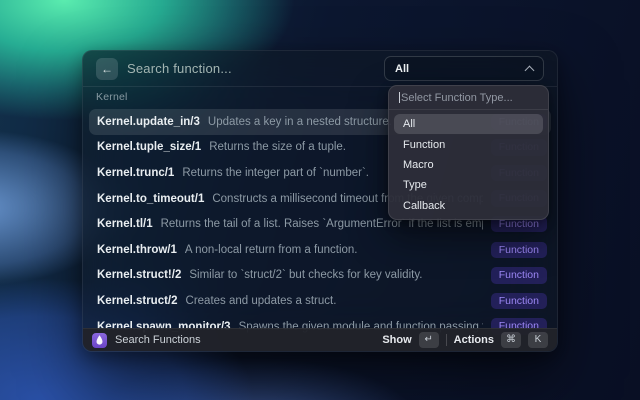  Describe the element at coordinates (428, 340) in the screenshot. I see `return-key-icon: ↵` at that location.